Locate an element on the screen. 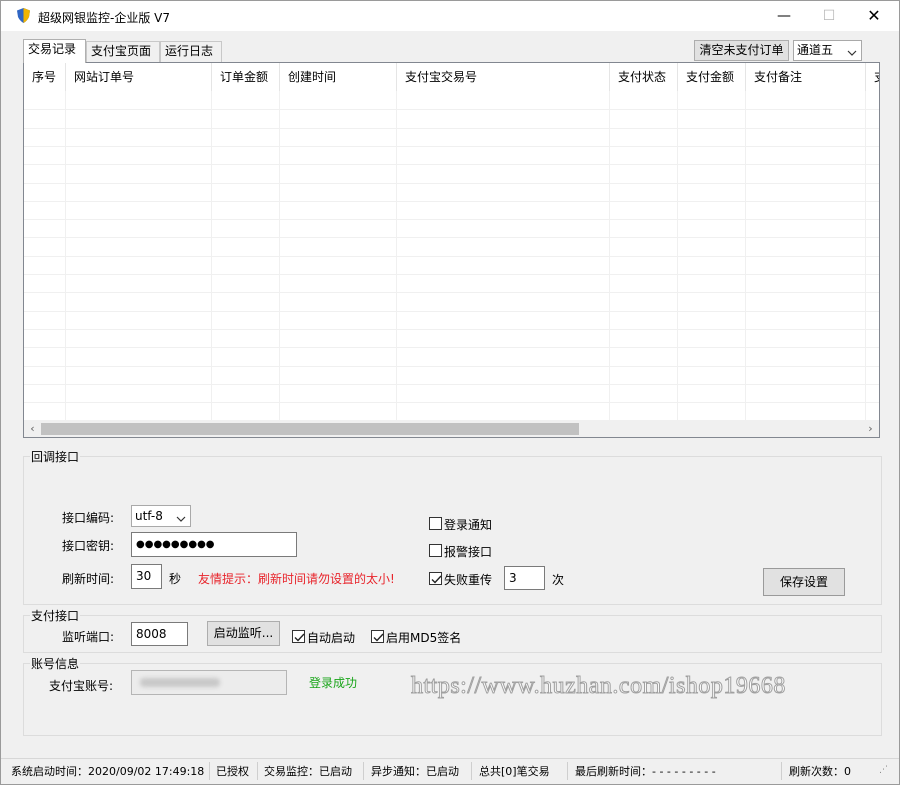 This screenshot has height=785, width=900. chevron-down-icon is located at coordinates (852, 50).